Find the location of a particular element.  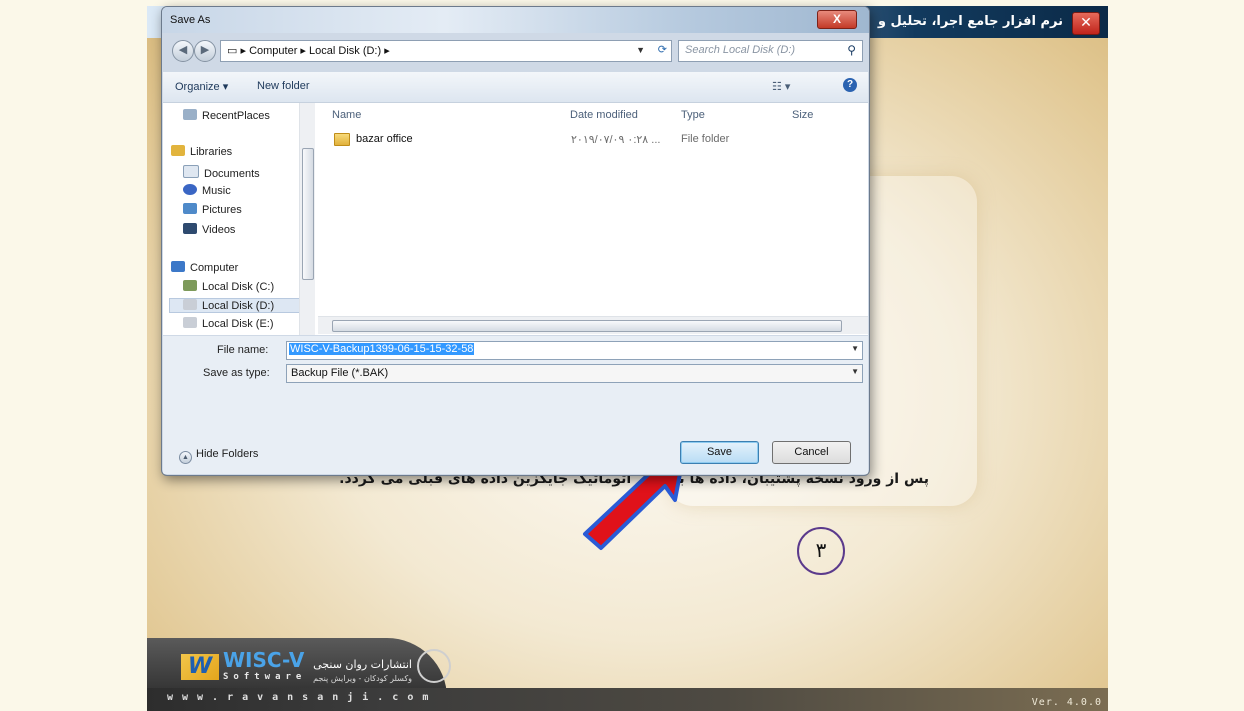

file-name-value: WISC-V-Backup1399-06-15-15-32-58 is located at coordinates (382, 349).